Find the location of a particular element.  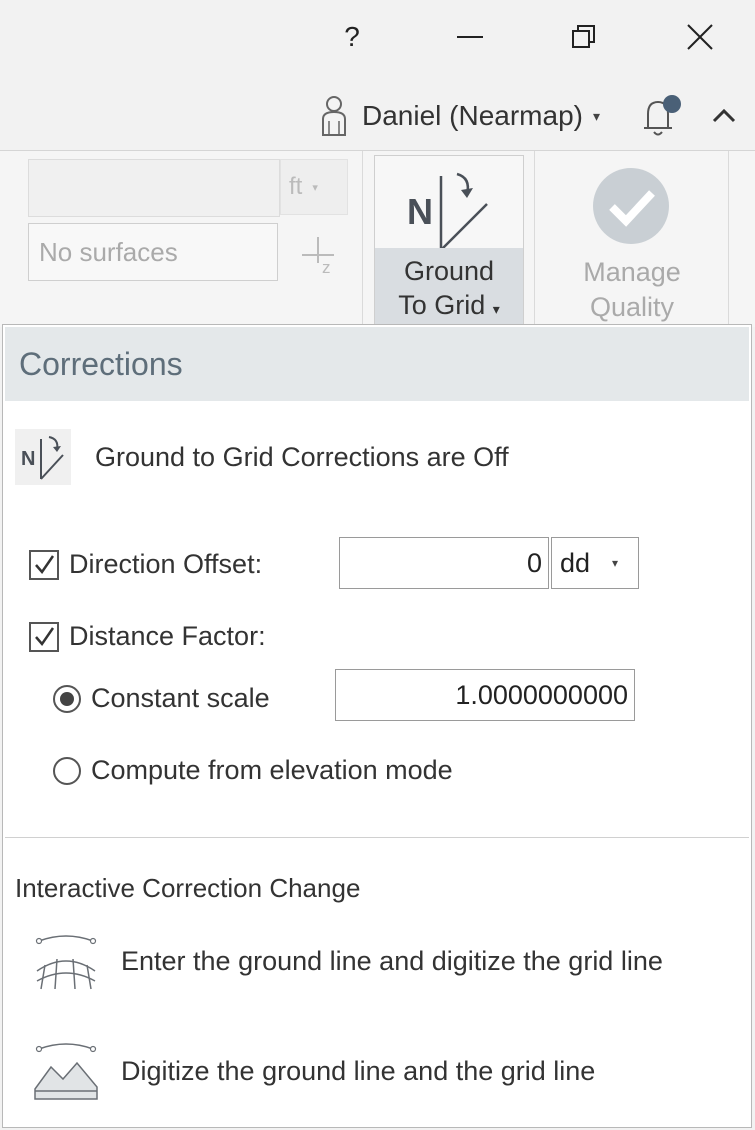

distance-factor-checkbox is located at coordinates (44, 636).